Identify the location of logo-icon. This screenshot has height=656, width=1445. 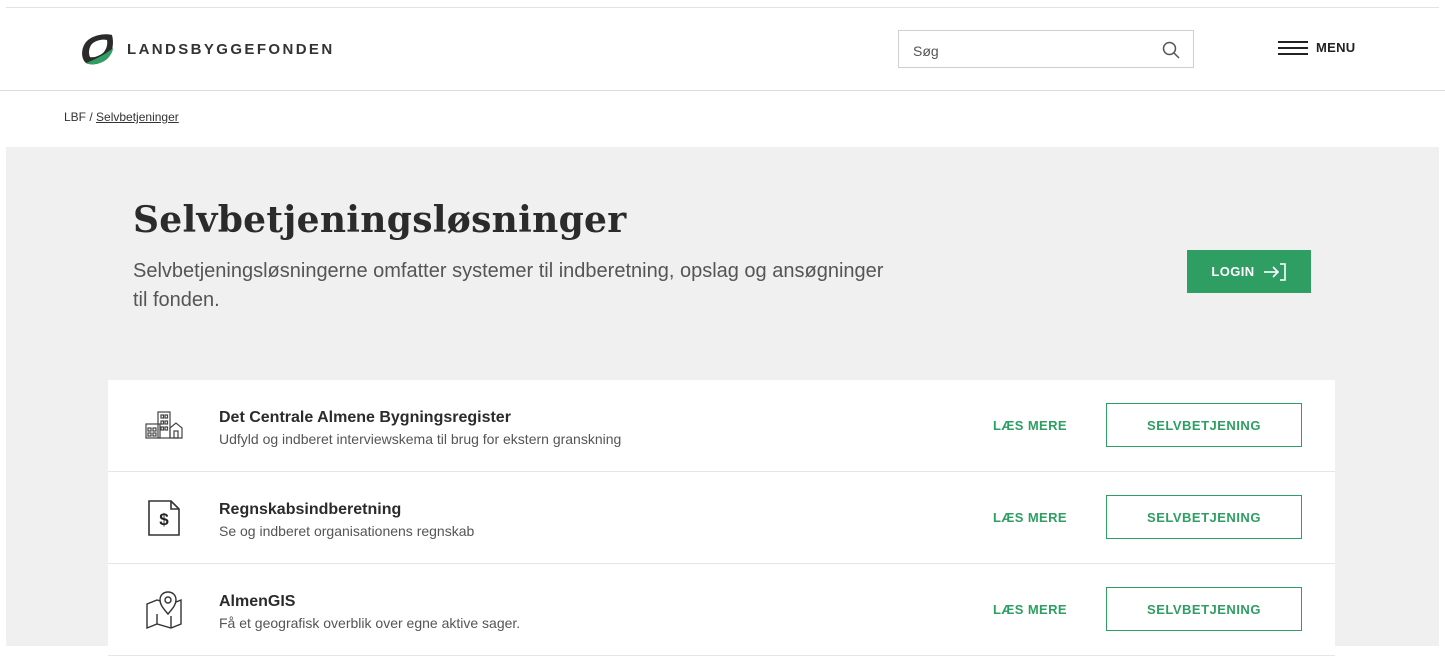
(97, 49).